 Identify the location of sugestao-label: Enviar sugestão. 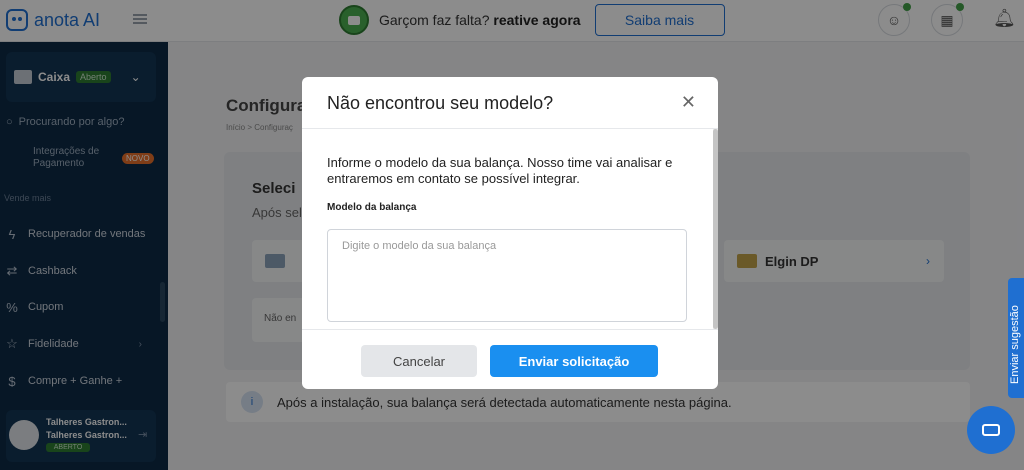
(1015, 344).